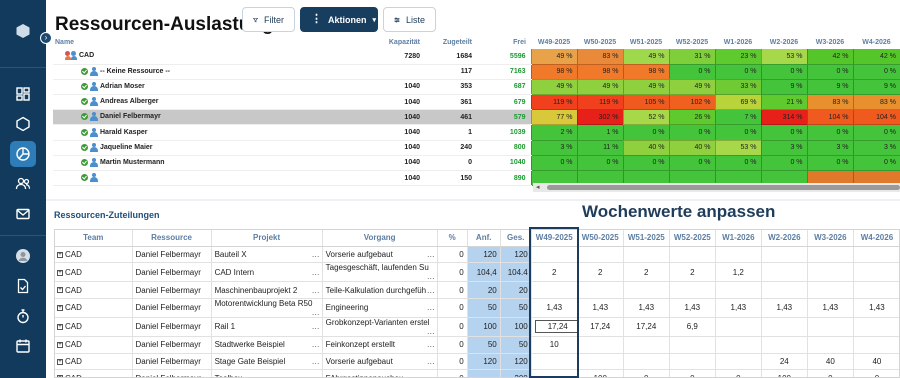  Describe the element at coordinates (691, 117) in the screenshot. I see `utilization-cell: 26 %` at that location.